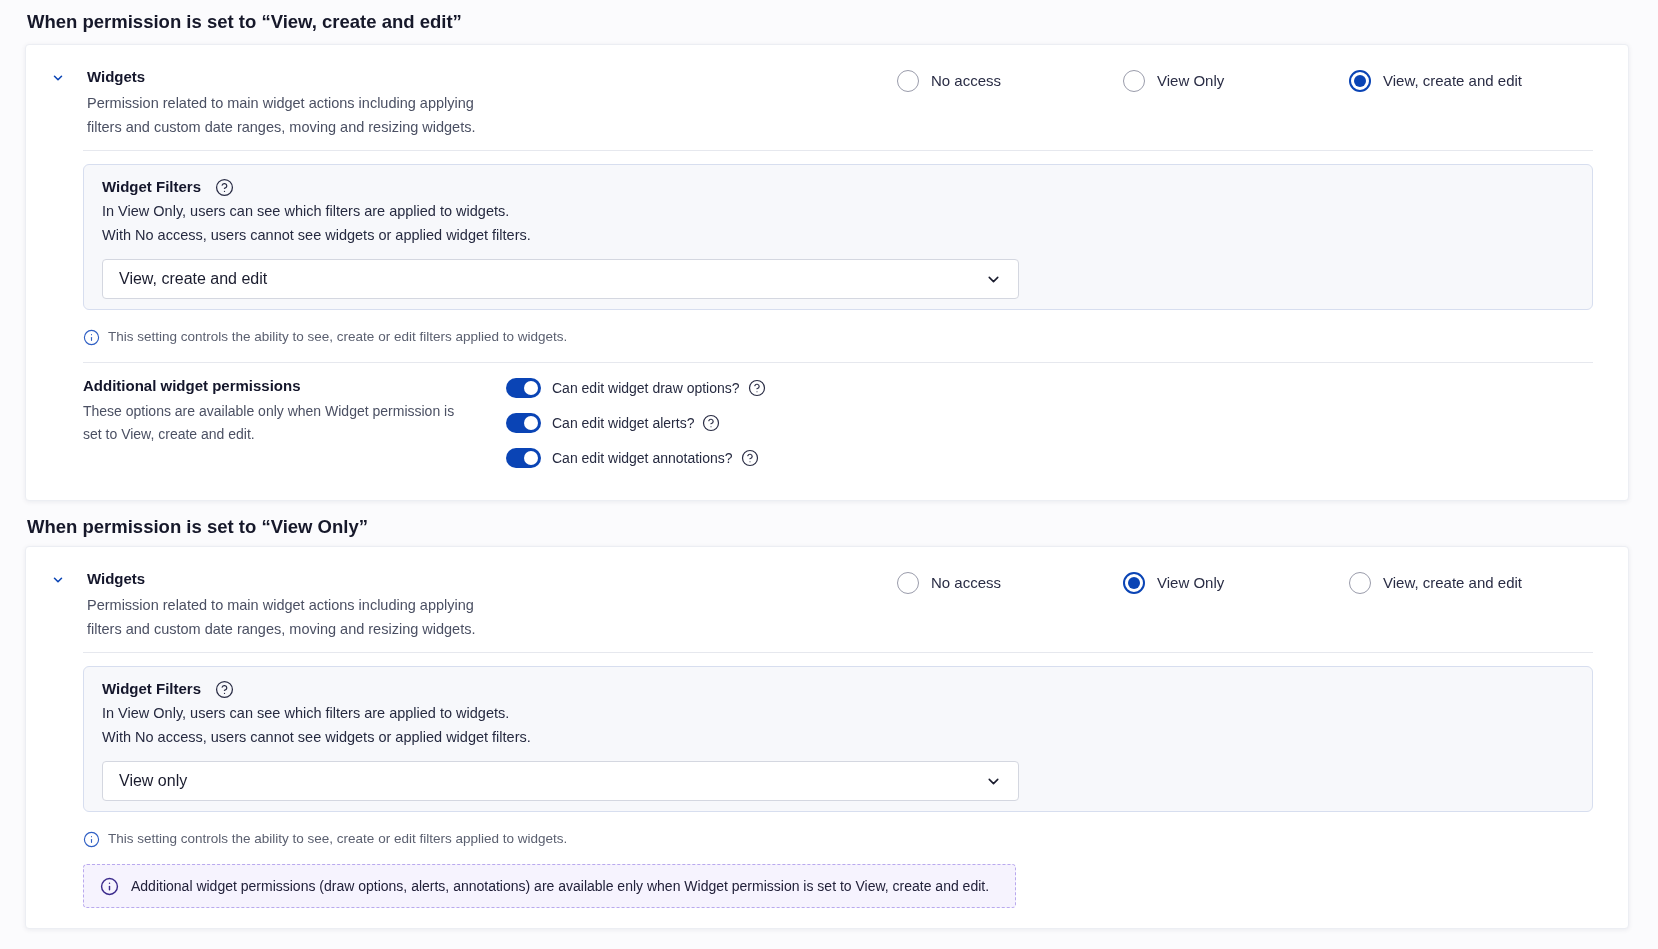  What do you see at coordinates (642, 458) in the screenshot?
I see `toggle-label: Can edit widget annotations?` at bounding box center [642, 458].